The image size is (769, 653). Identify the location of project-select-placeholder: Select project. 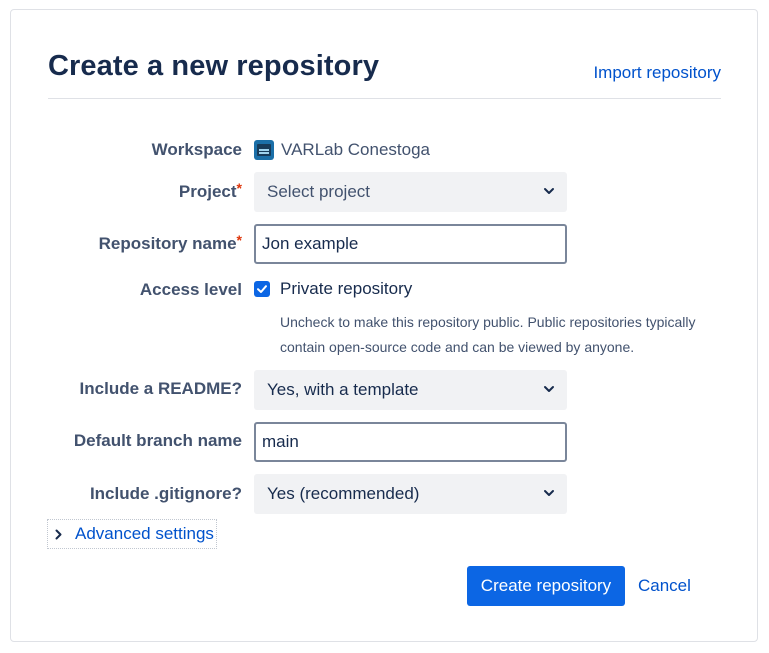
(318, 191).